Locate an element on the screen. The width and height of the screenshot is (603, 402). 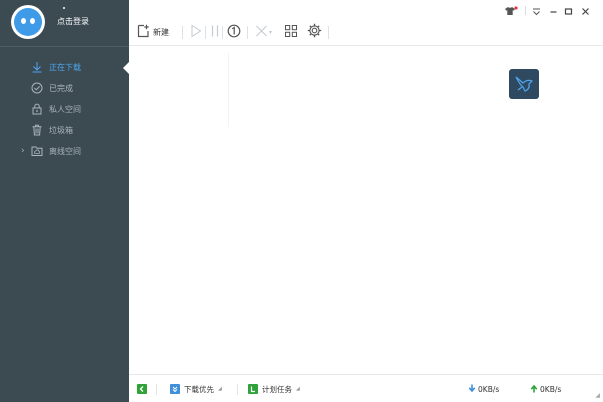
skin-button is located at coordinates (511, 10).